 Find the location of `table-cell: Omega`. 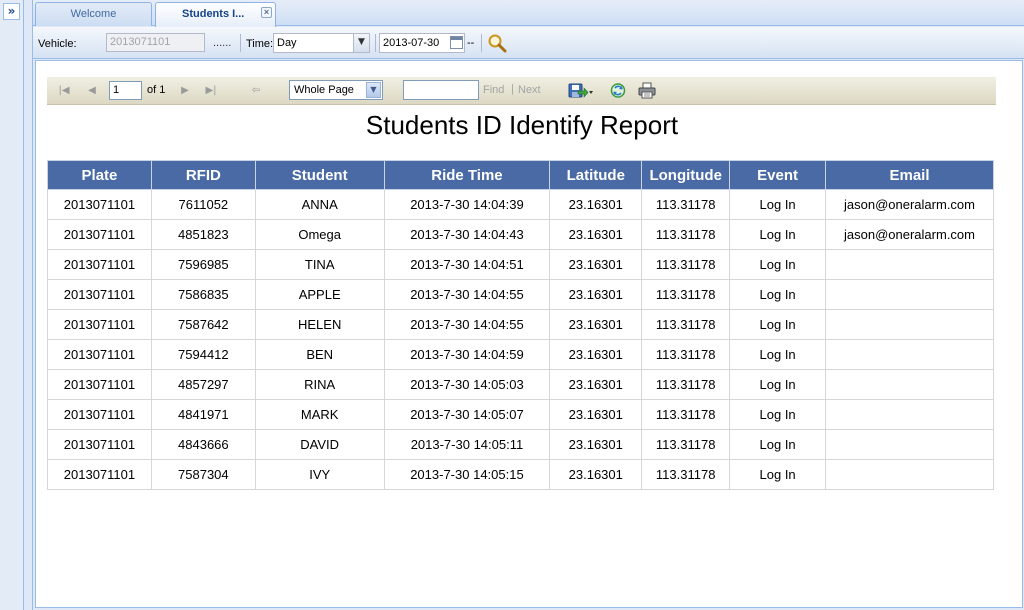

table-cell: Omega is located at coordinates (319, 234).